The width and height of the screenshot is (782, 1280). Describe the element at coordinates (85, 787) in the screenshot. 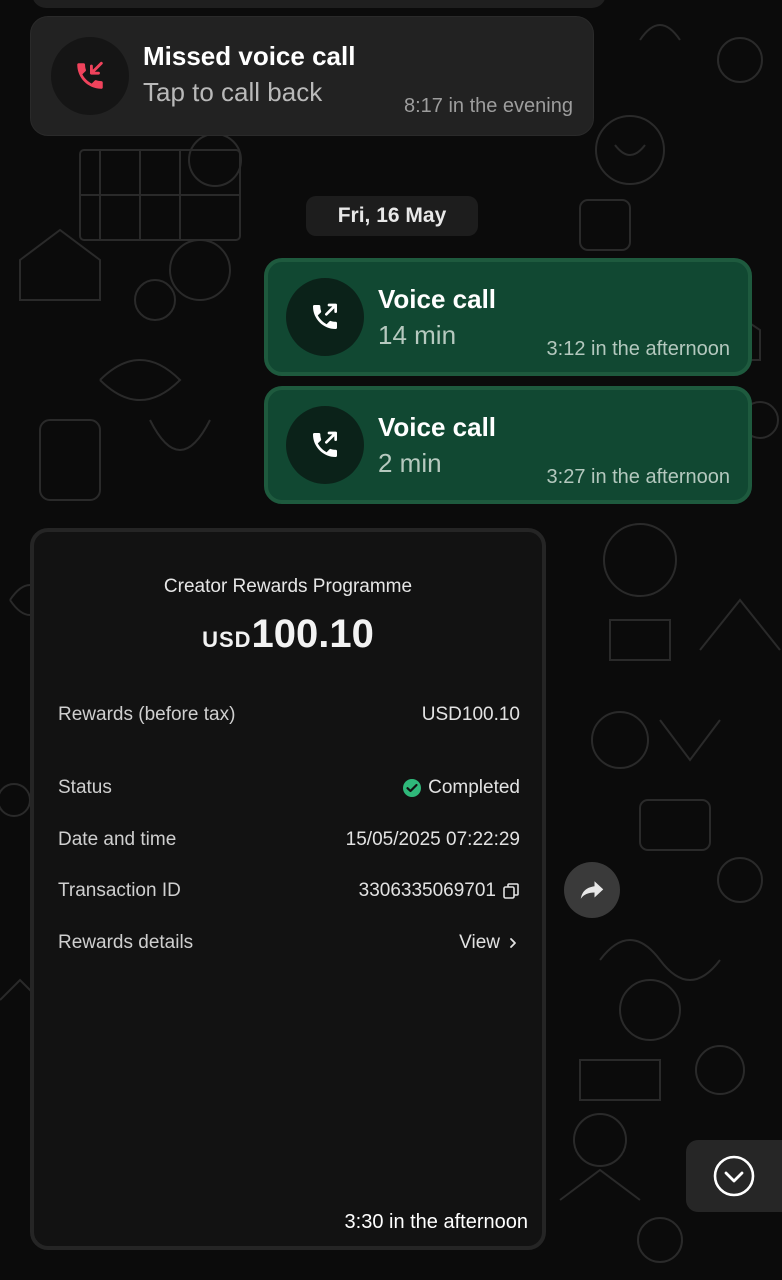

I see `receipt-row-label: Status` at that location.